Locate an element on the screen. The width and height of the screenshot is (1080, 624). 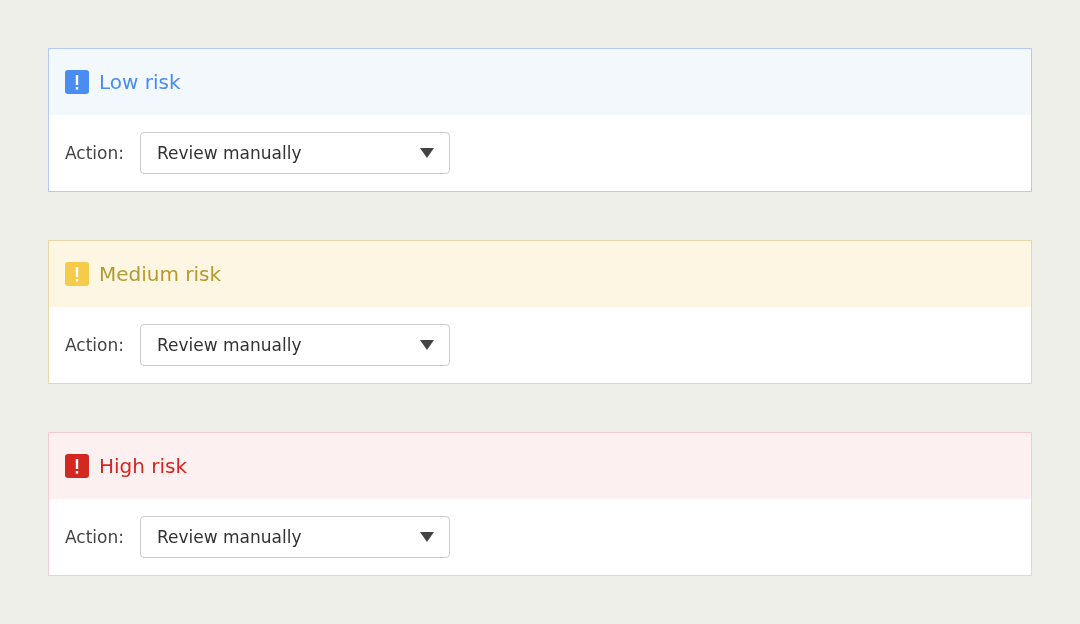
panel-title: Medium risk is located at coordinates (160, 274).